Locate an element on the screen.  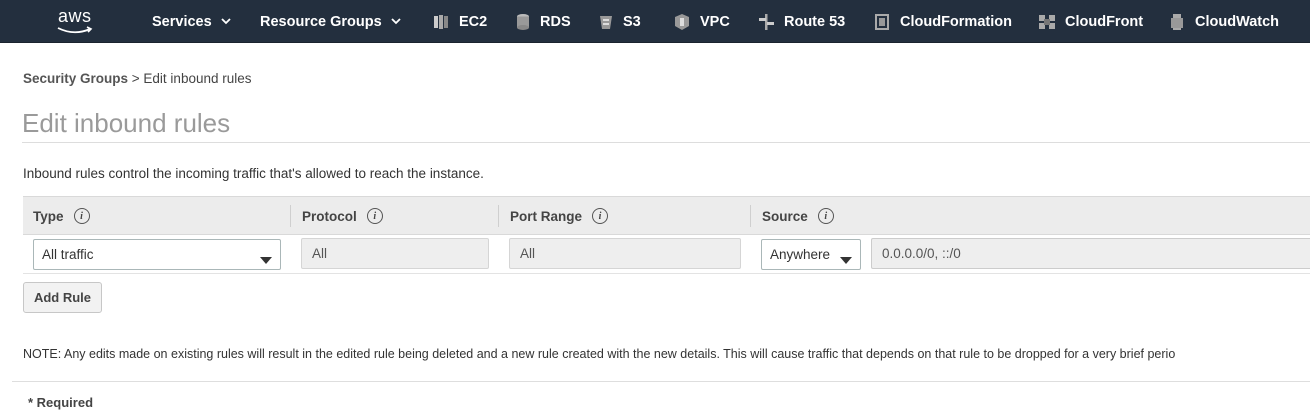
column-label: Type is located at coordinates (48, 216).